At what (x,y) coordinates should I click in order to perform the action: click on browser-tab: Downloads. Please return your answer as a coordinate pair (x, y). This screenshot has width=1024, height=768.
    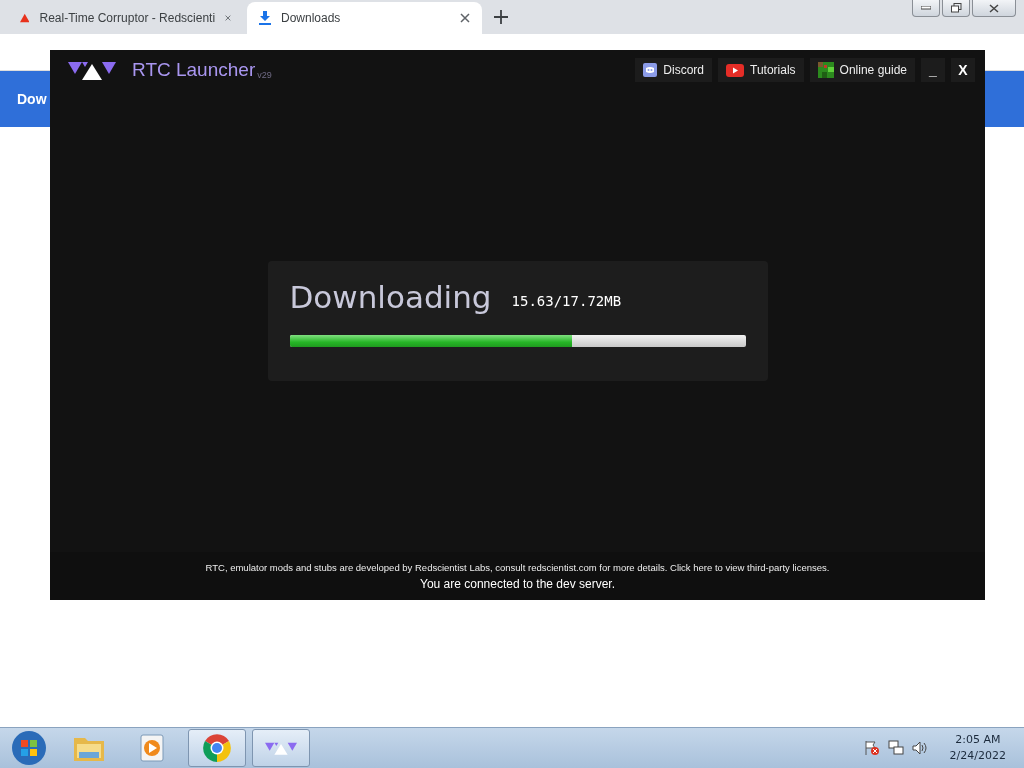
    Looking at the image, I should click on (364, 18).